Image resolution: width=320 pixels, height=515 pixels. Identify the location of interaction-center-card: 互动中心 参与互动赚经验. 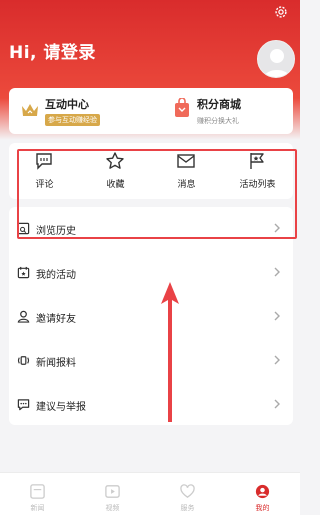
(79, 111).